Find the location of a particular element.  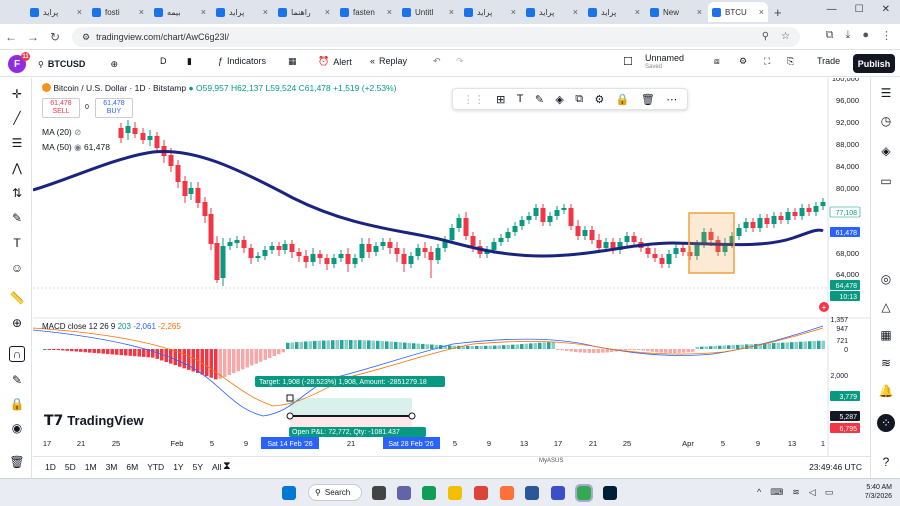

range-button: 1D is located at coordinates (50, 467).